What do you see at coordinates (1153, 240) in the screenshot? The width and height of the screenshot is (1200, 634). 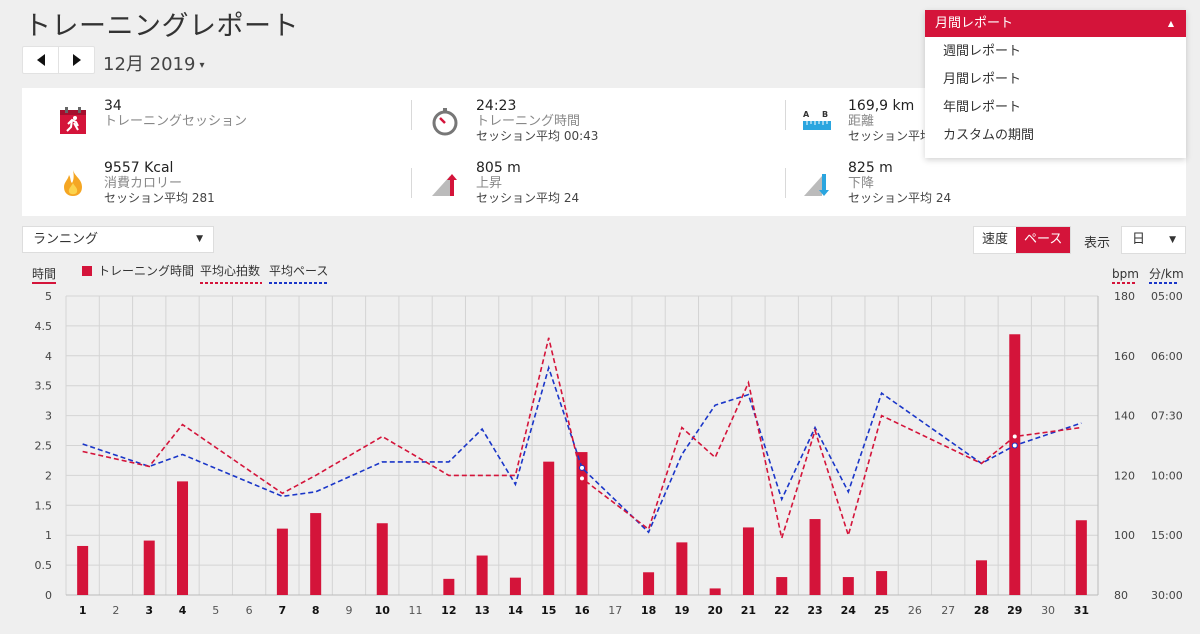 I see `display-interval-select: 日 ▼` at bounding box center [1153, 240].